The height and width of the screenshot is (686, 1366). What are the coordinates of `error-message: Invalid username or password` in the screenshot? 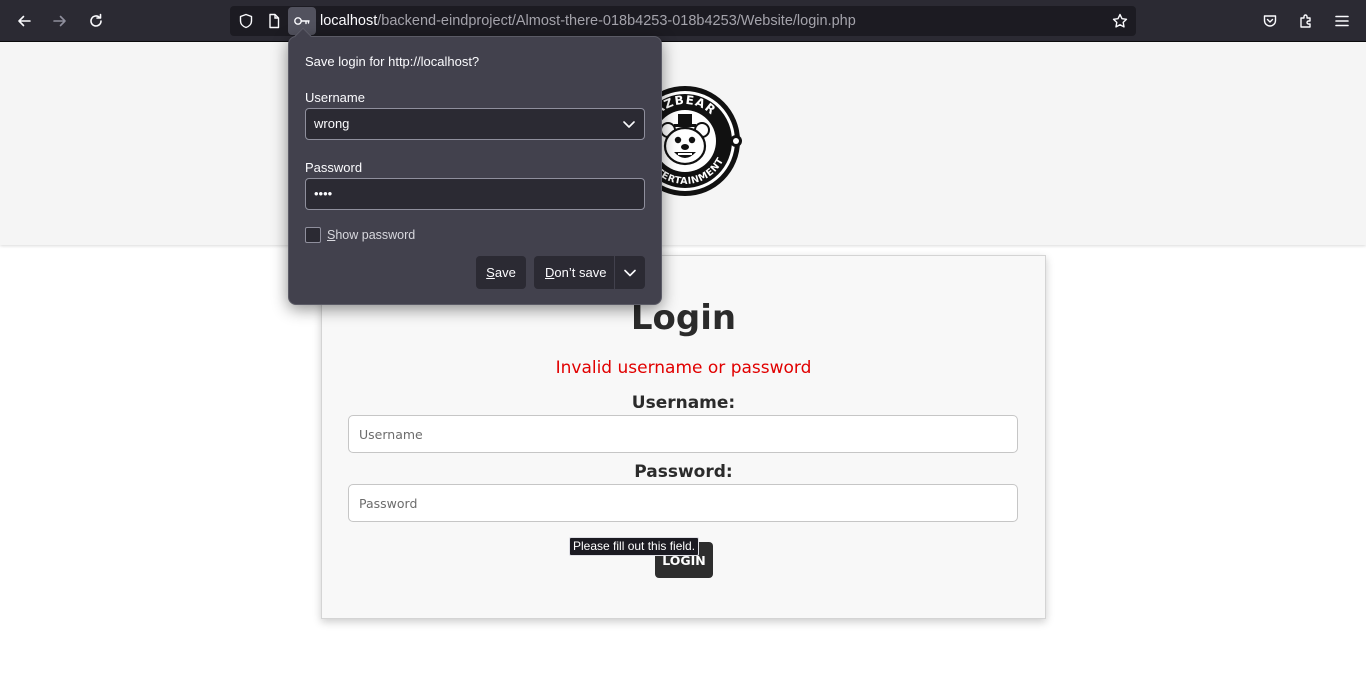 It's located at (683, 368).